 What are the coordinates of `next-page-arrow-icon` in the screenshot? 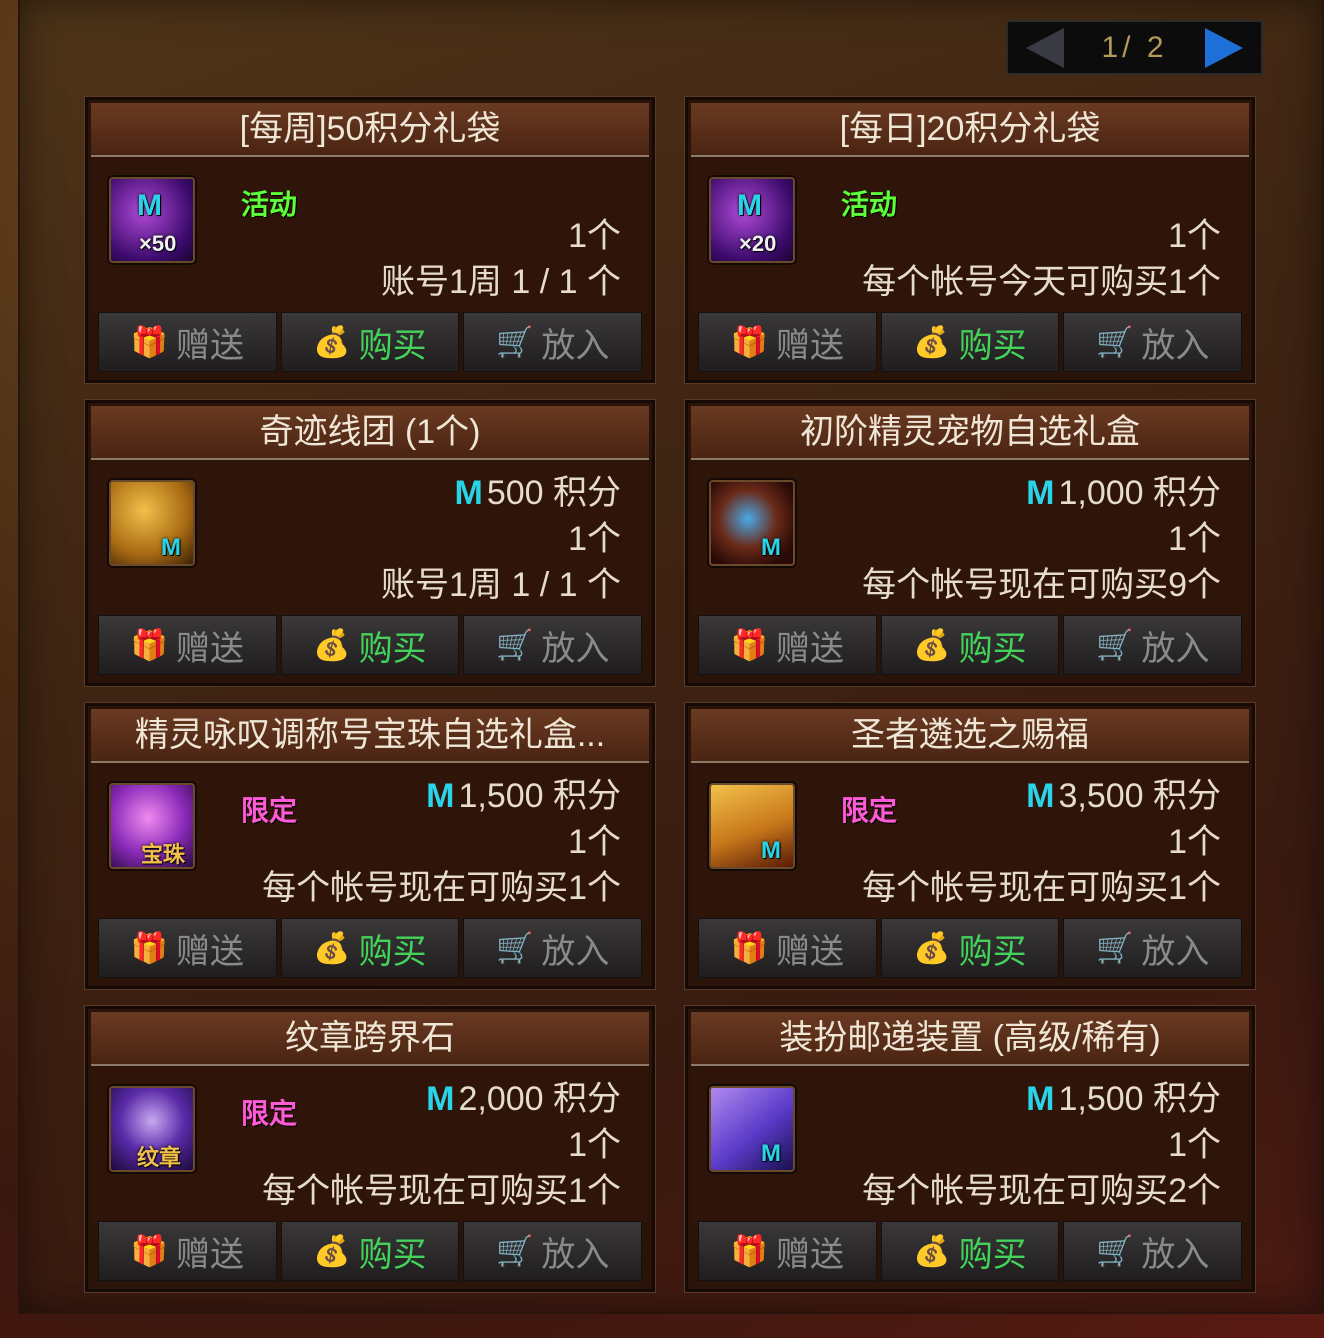 It's located at (1223, 47).